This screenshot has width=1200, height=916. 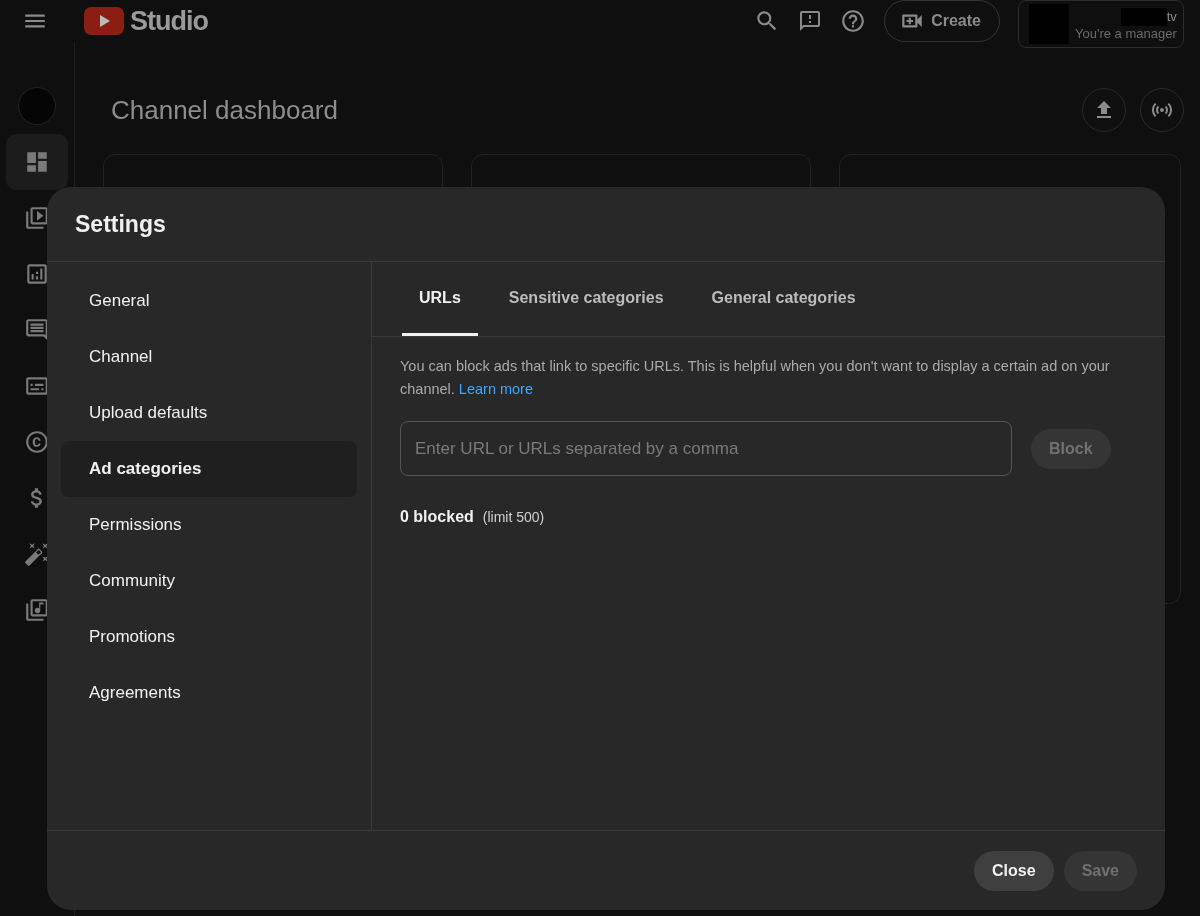 What do you see at coordinates (37, 554) in the screenshot?
I see `magic-wand-icon` at bounding box center [37, 554].